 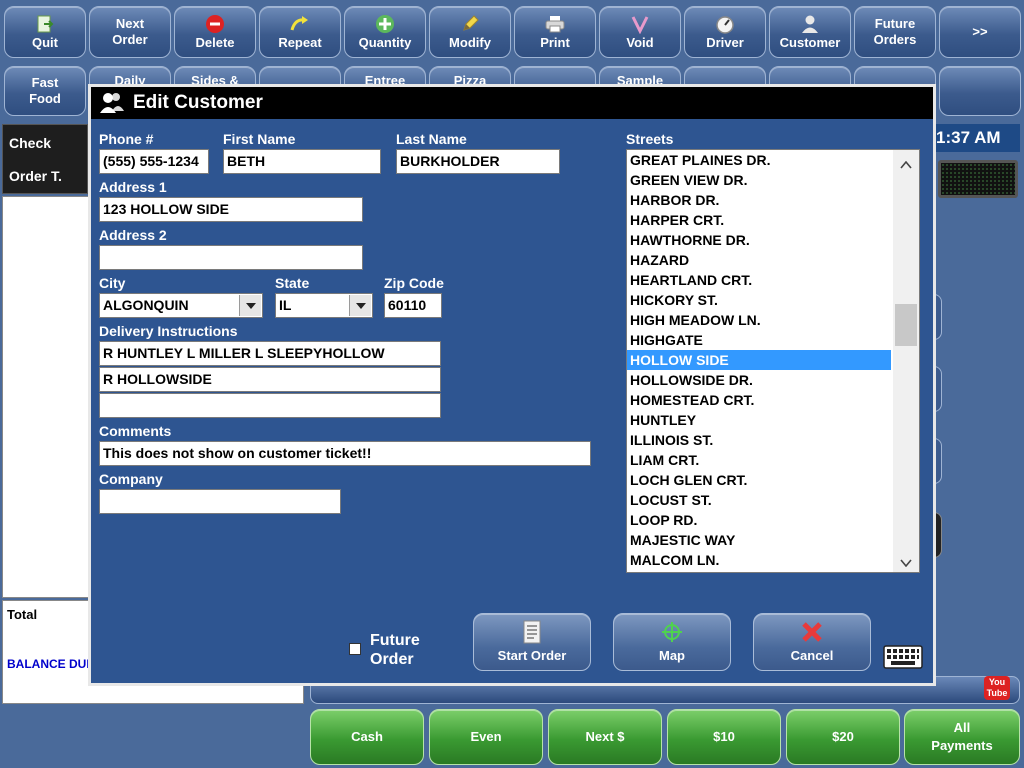 I want to click on exit-icon, so click(x=45, y=24).